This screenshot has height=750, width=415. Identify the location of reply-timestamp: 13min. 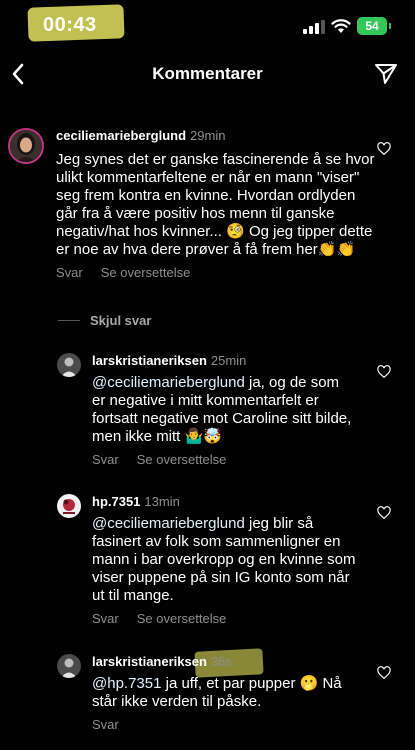
(162, 501).